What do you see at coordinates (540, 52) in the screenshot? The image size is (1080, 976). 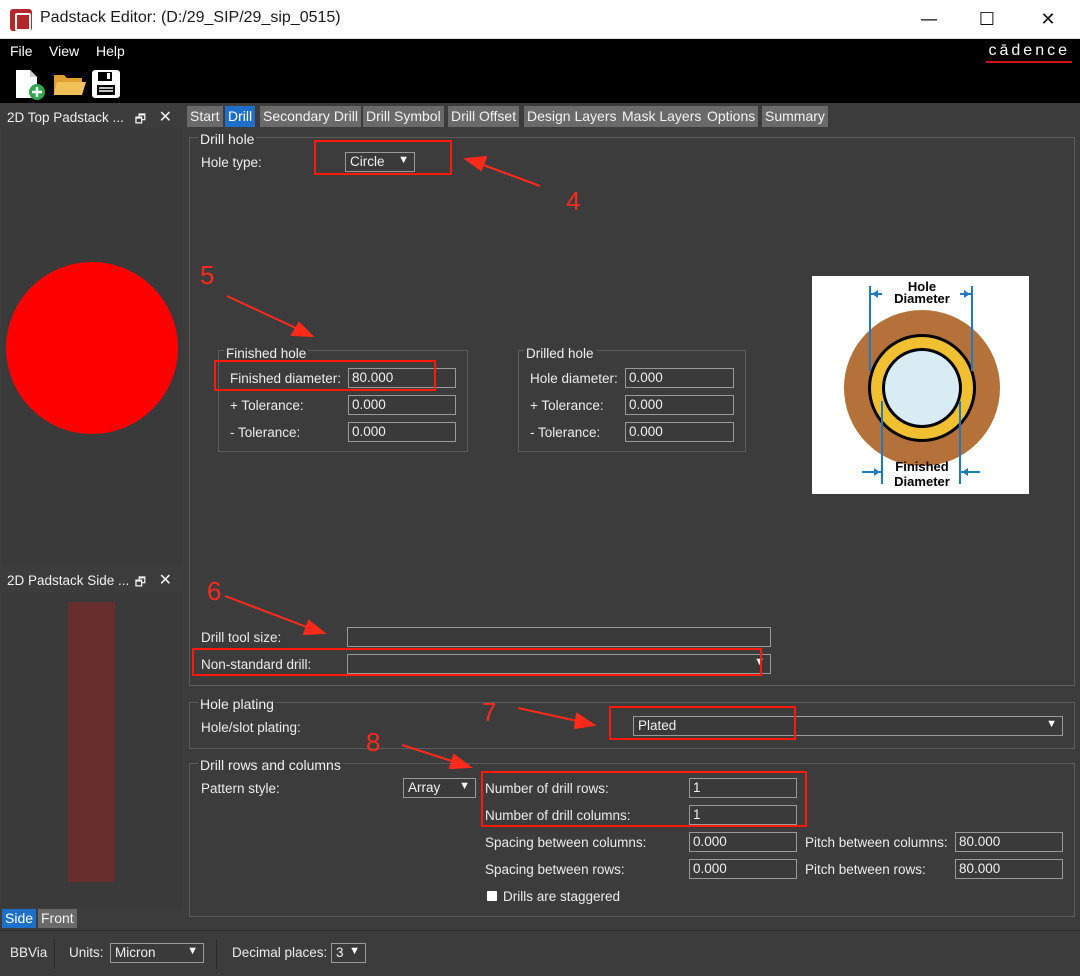 I see `menu-bar: File View Help cādence` at bounding box center [540, 52].